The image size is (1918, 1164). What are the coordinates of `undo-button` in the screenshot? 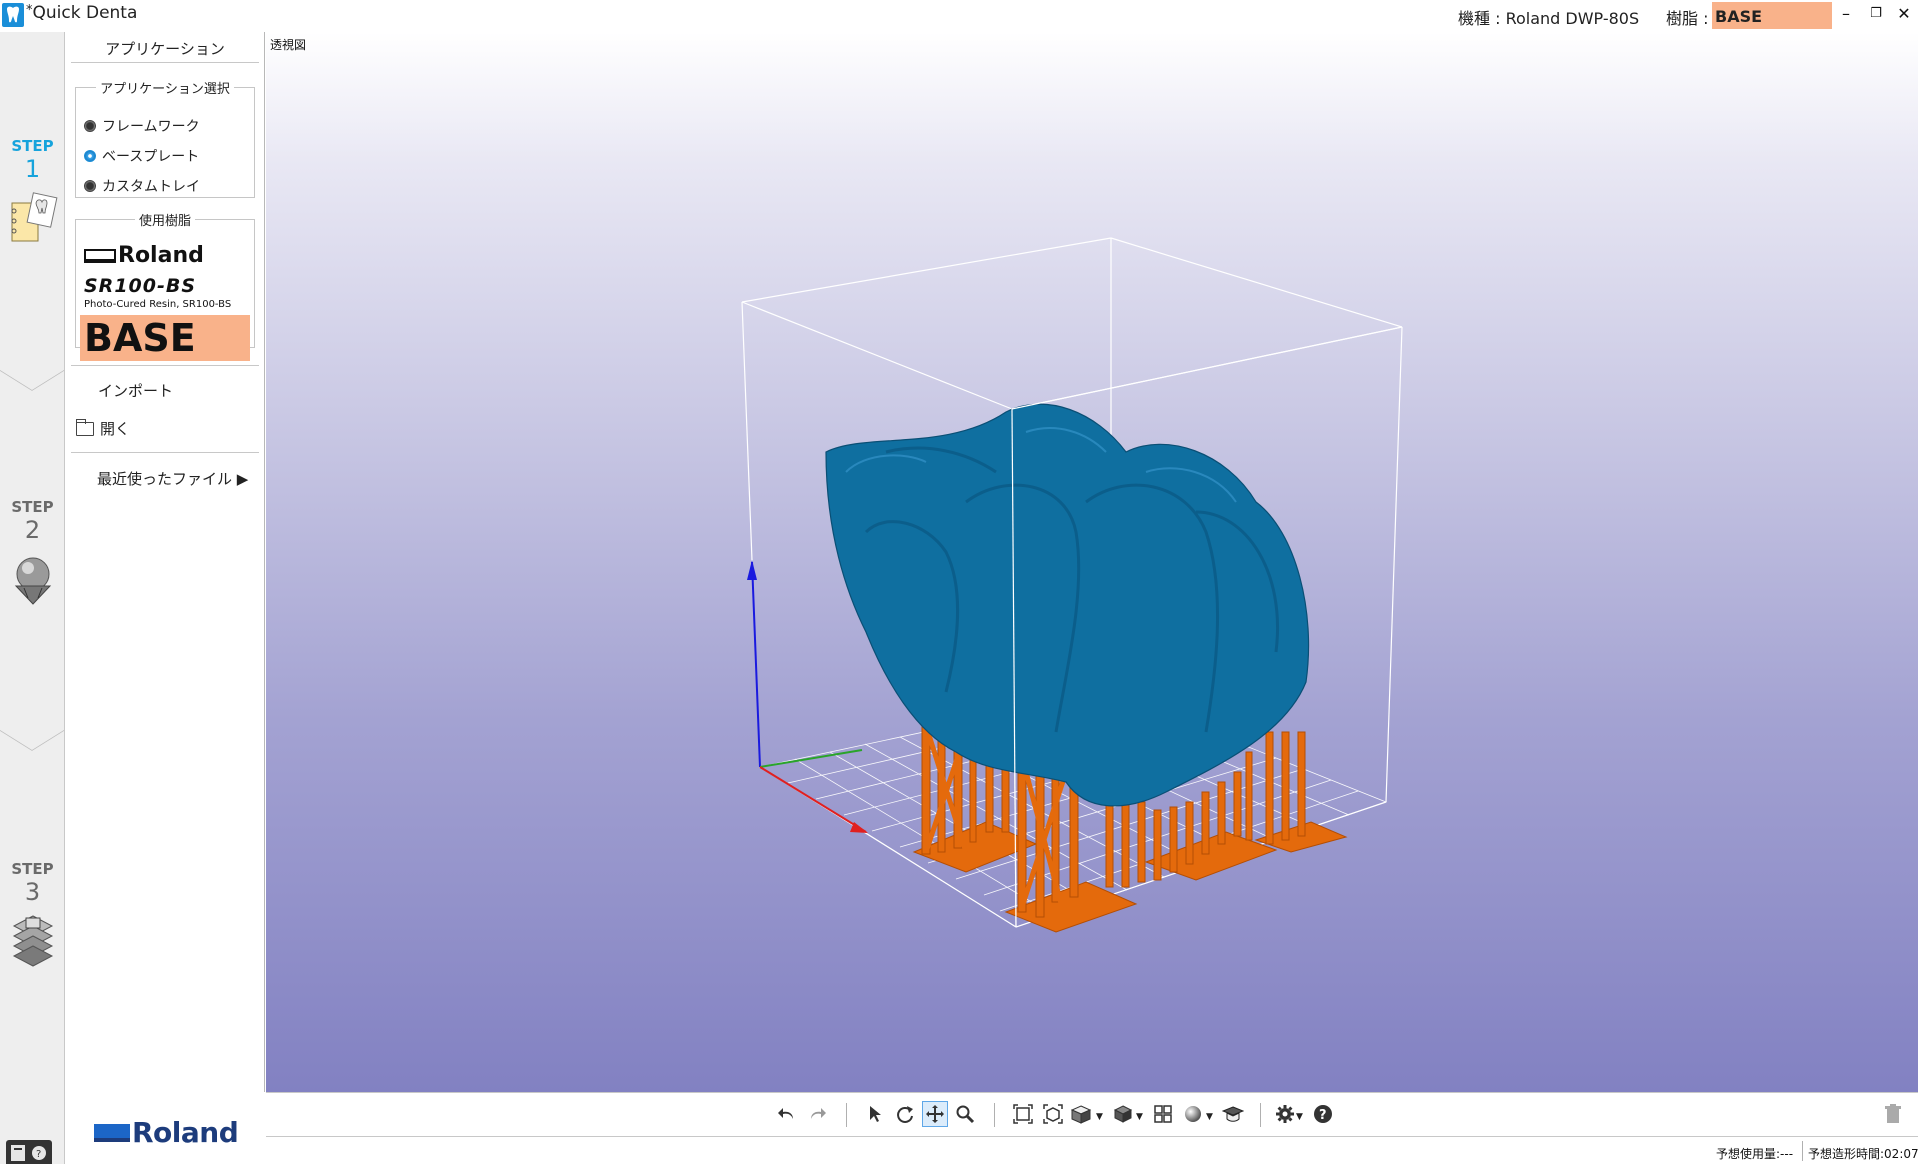 It's located at (787, 1114).